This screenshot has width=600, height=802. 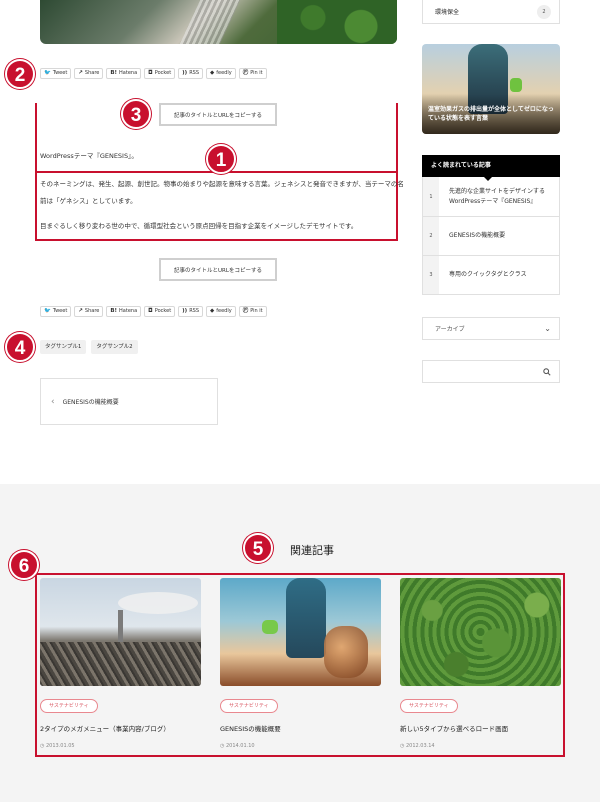 I want to click on marker-5: 5, so click(x=258, y=548).